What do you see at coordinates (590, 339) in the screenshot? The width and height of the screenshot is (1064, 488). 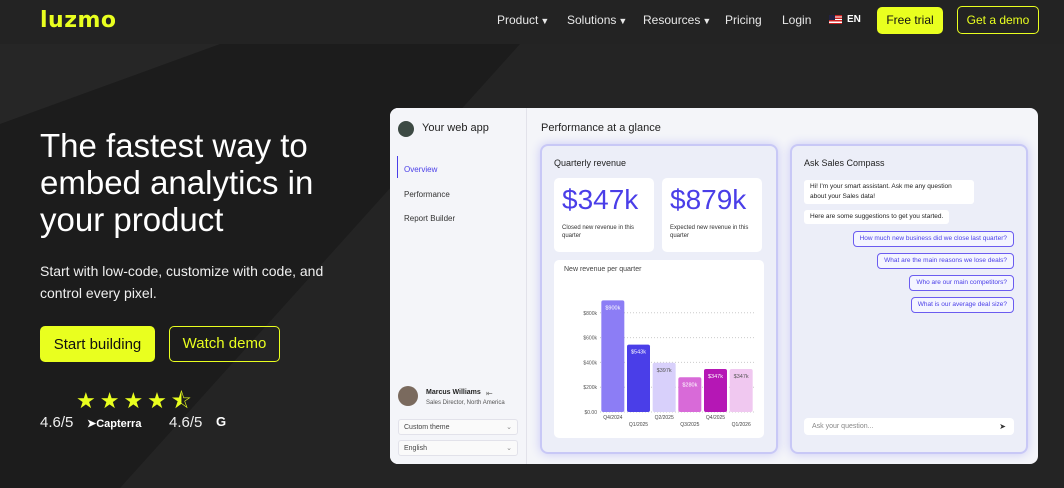 I see `y-tick-label: $600k` at bounding box center [590, 339].